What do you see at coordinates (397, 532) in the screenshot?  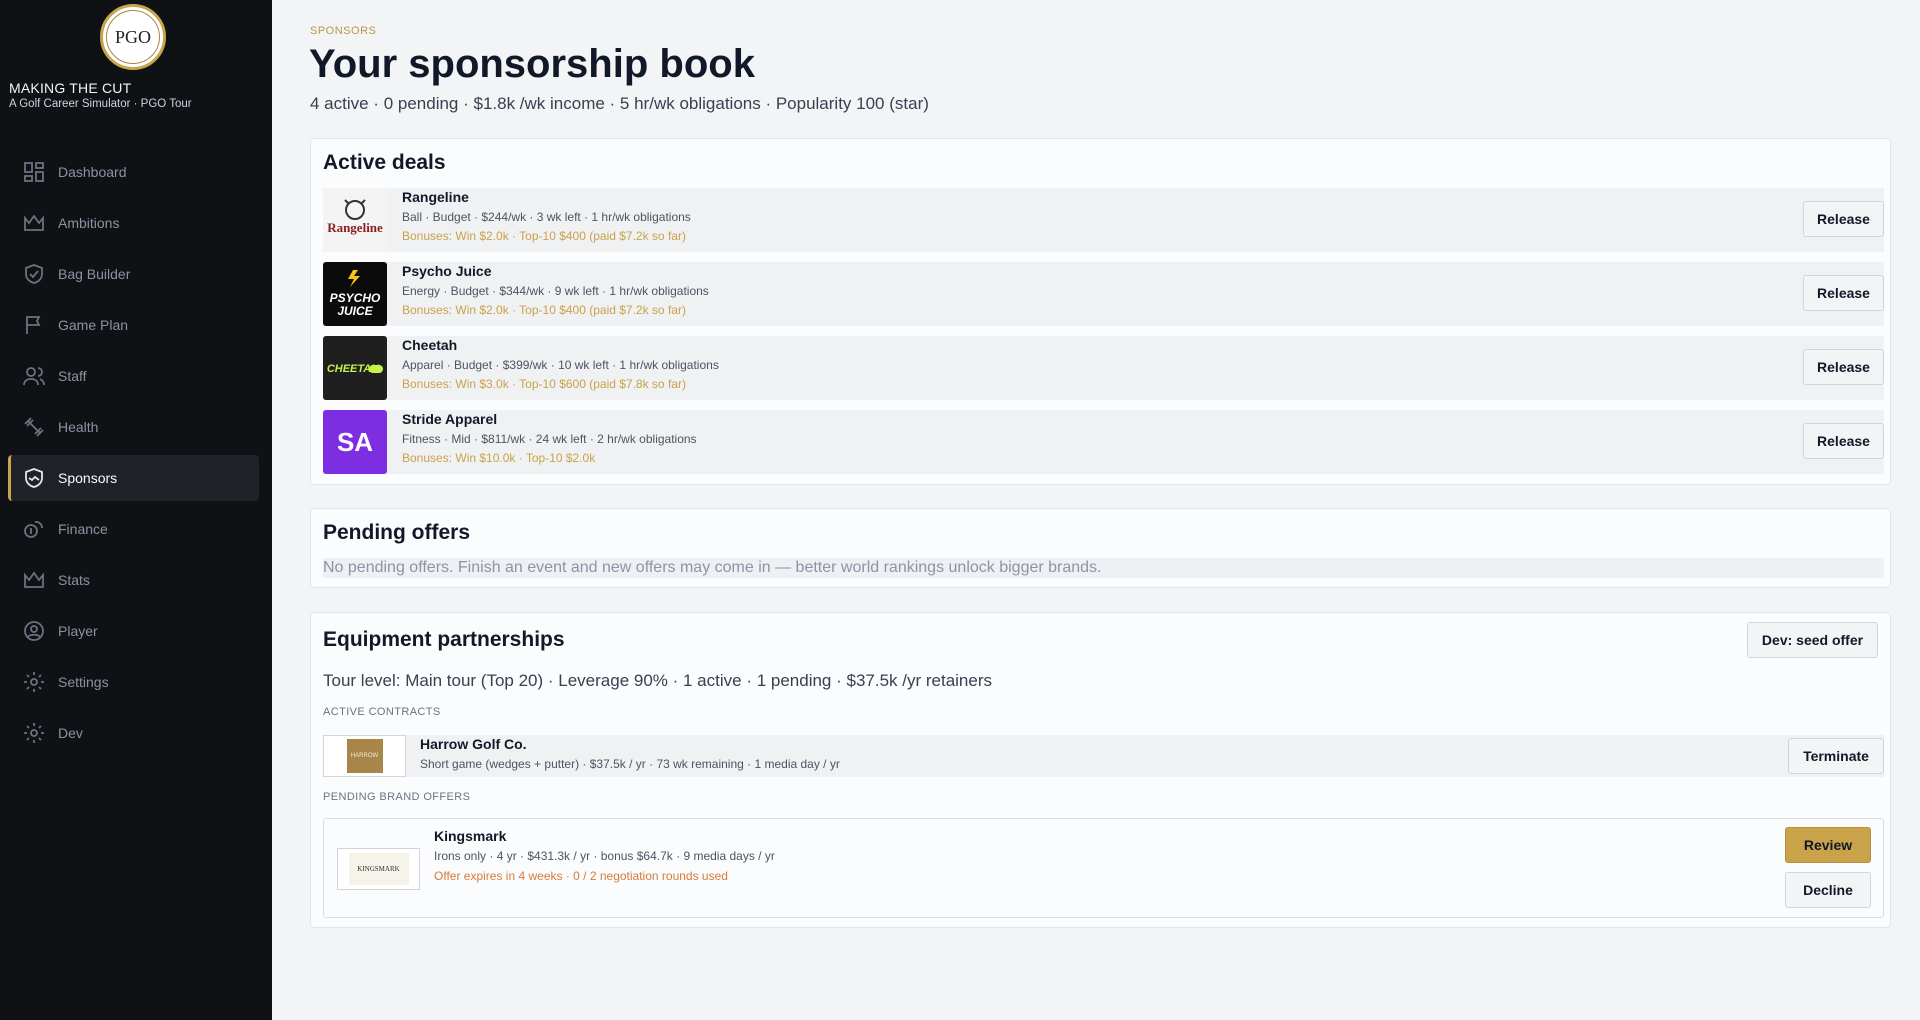 I see `pending-offers-title: Pending offers` at bounding box center [397, 532].